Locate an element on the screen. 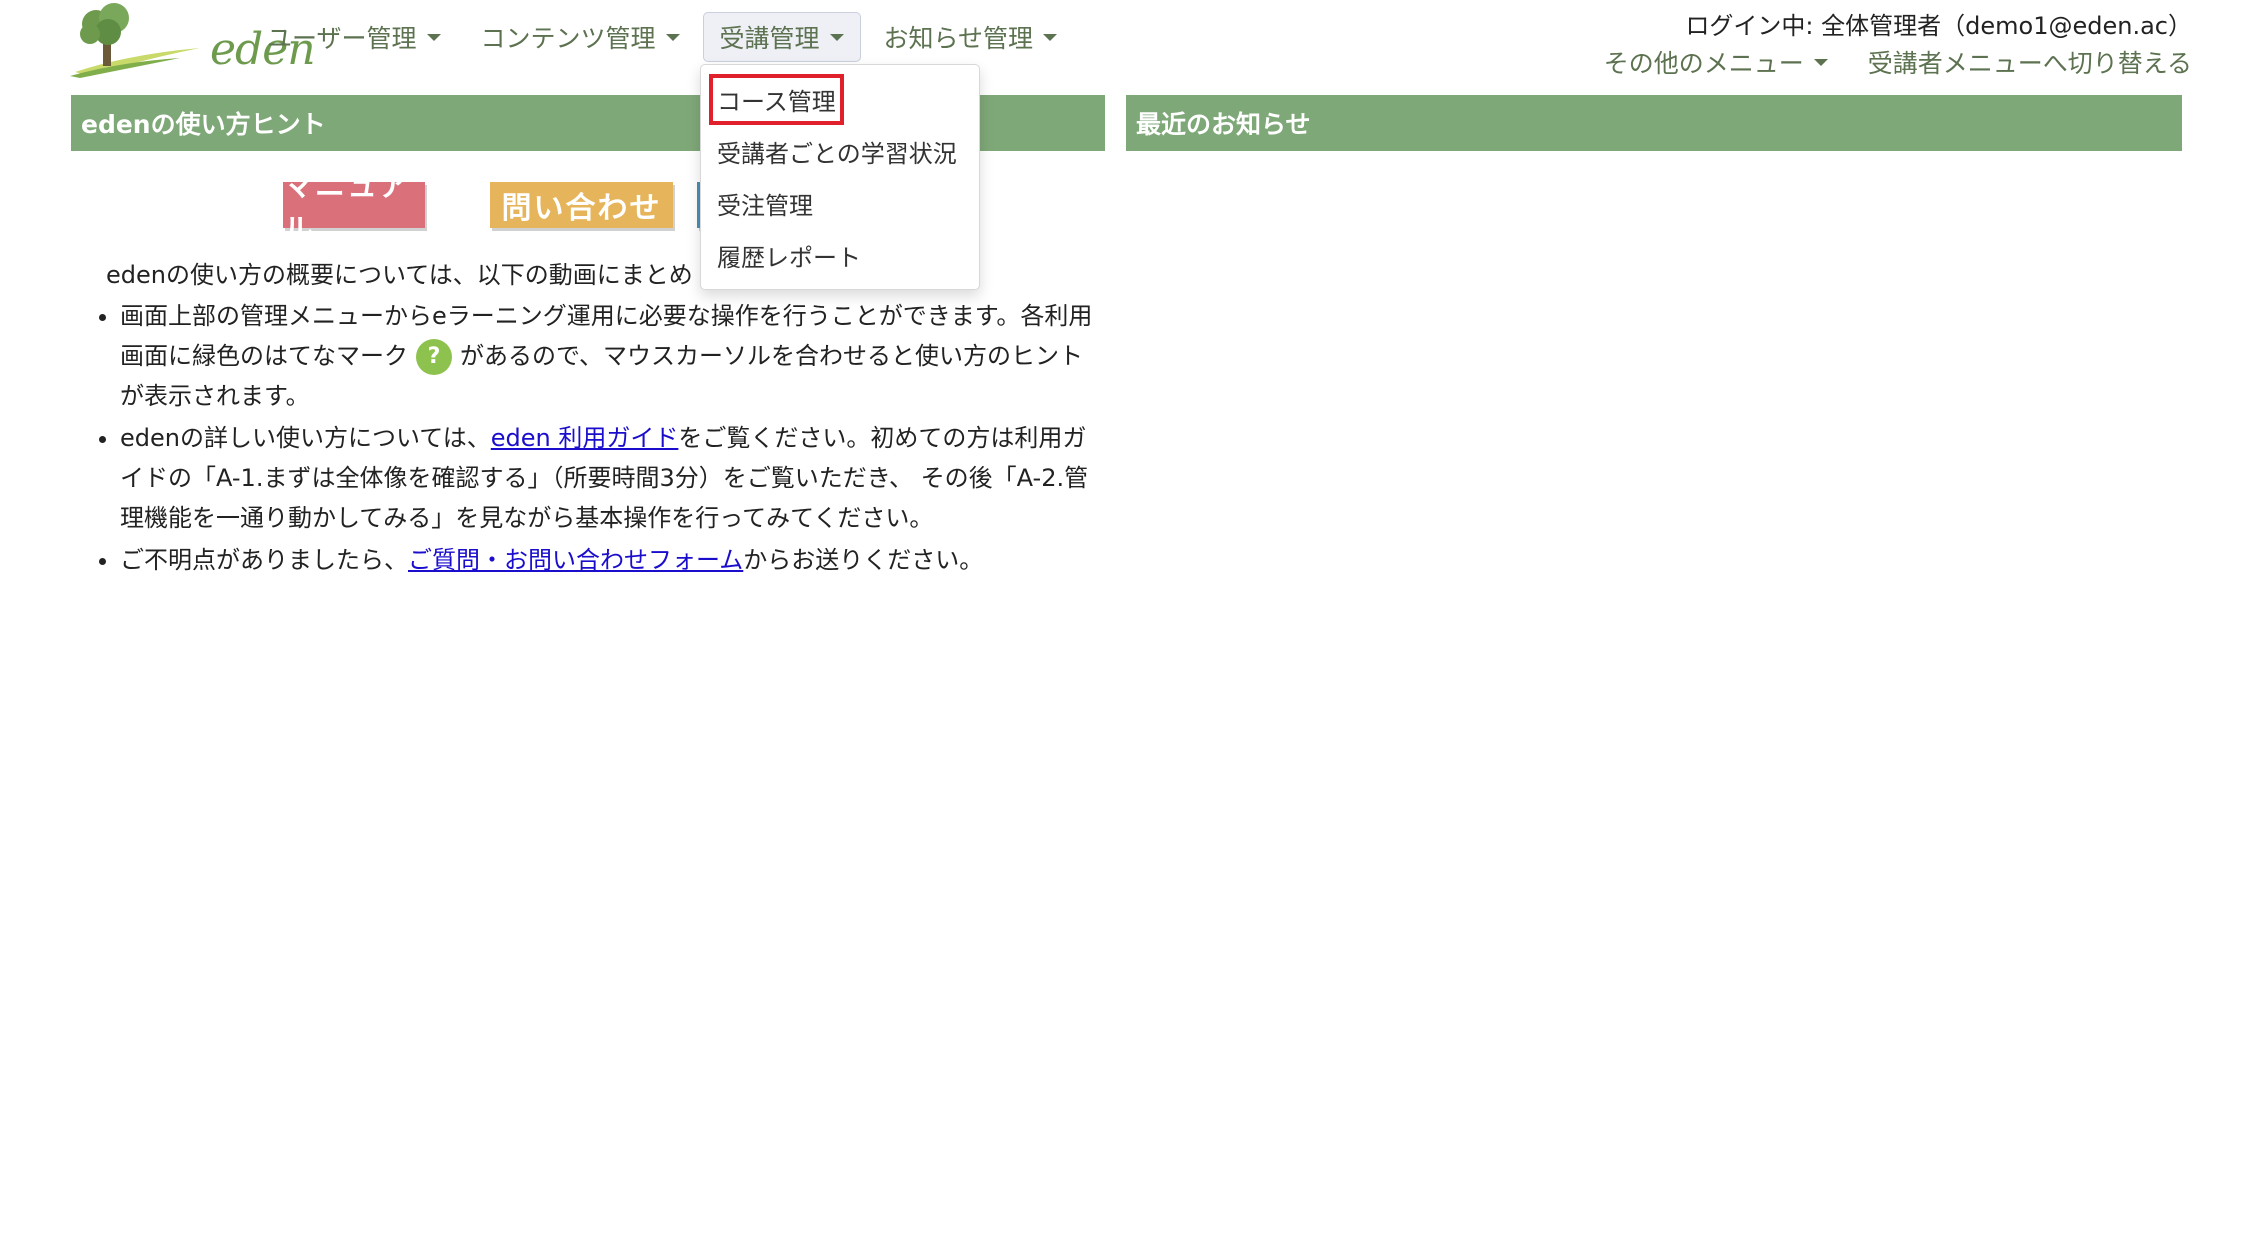 The width and height of the screenshot is (2242, 1239). utility-nav: その他のメニュー 受講者メニューへ切り替える is located at coordinates (1878, 62).